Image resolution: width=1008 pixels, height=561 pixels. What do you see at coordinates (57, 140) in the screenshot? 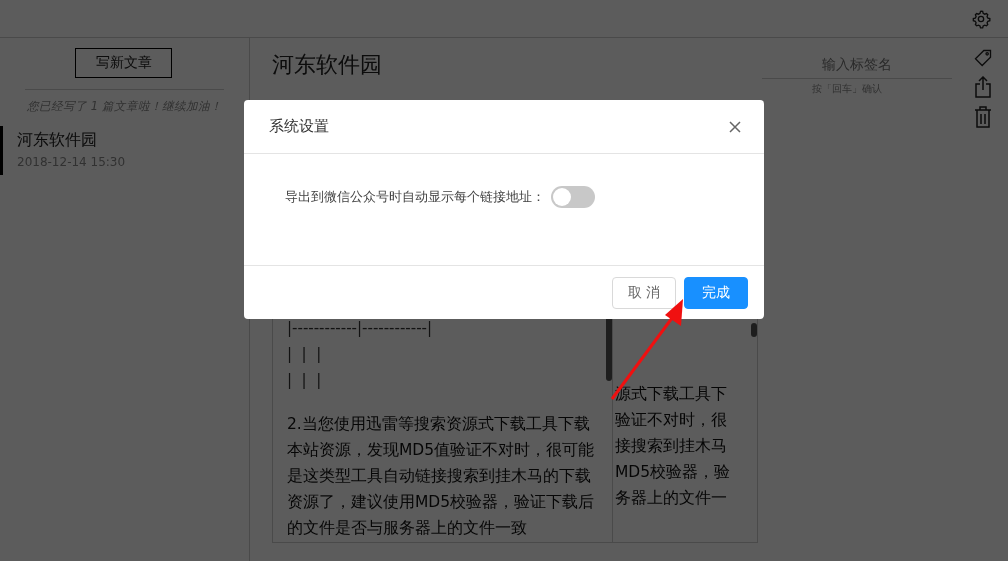
I see `article-title: 河东软件园` at bounding box center [57, 140].